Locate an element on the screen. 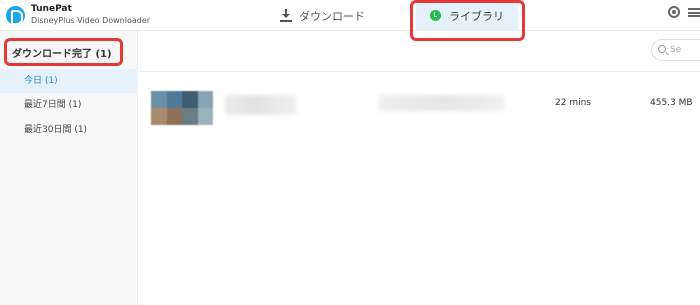  sidebar-title: ダウンロード完了 (1) is located at coordinates (62, 54).